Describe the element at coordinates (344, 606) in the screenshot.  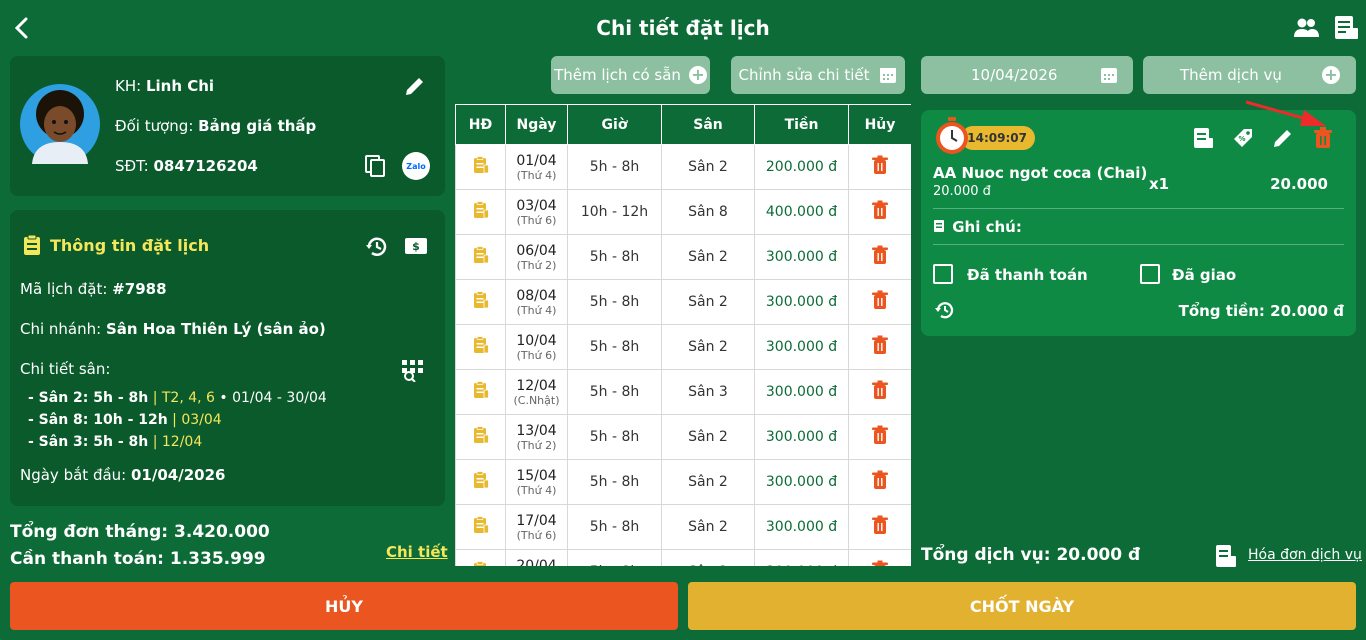
I see `cancel-button: HỦY` at that location.